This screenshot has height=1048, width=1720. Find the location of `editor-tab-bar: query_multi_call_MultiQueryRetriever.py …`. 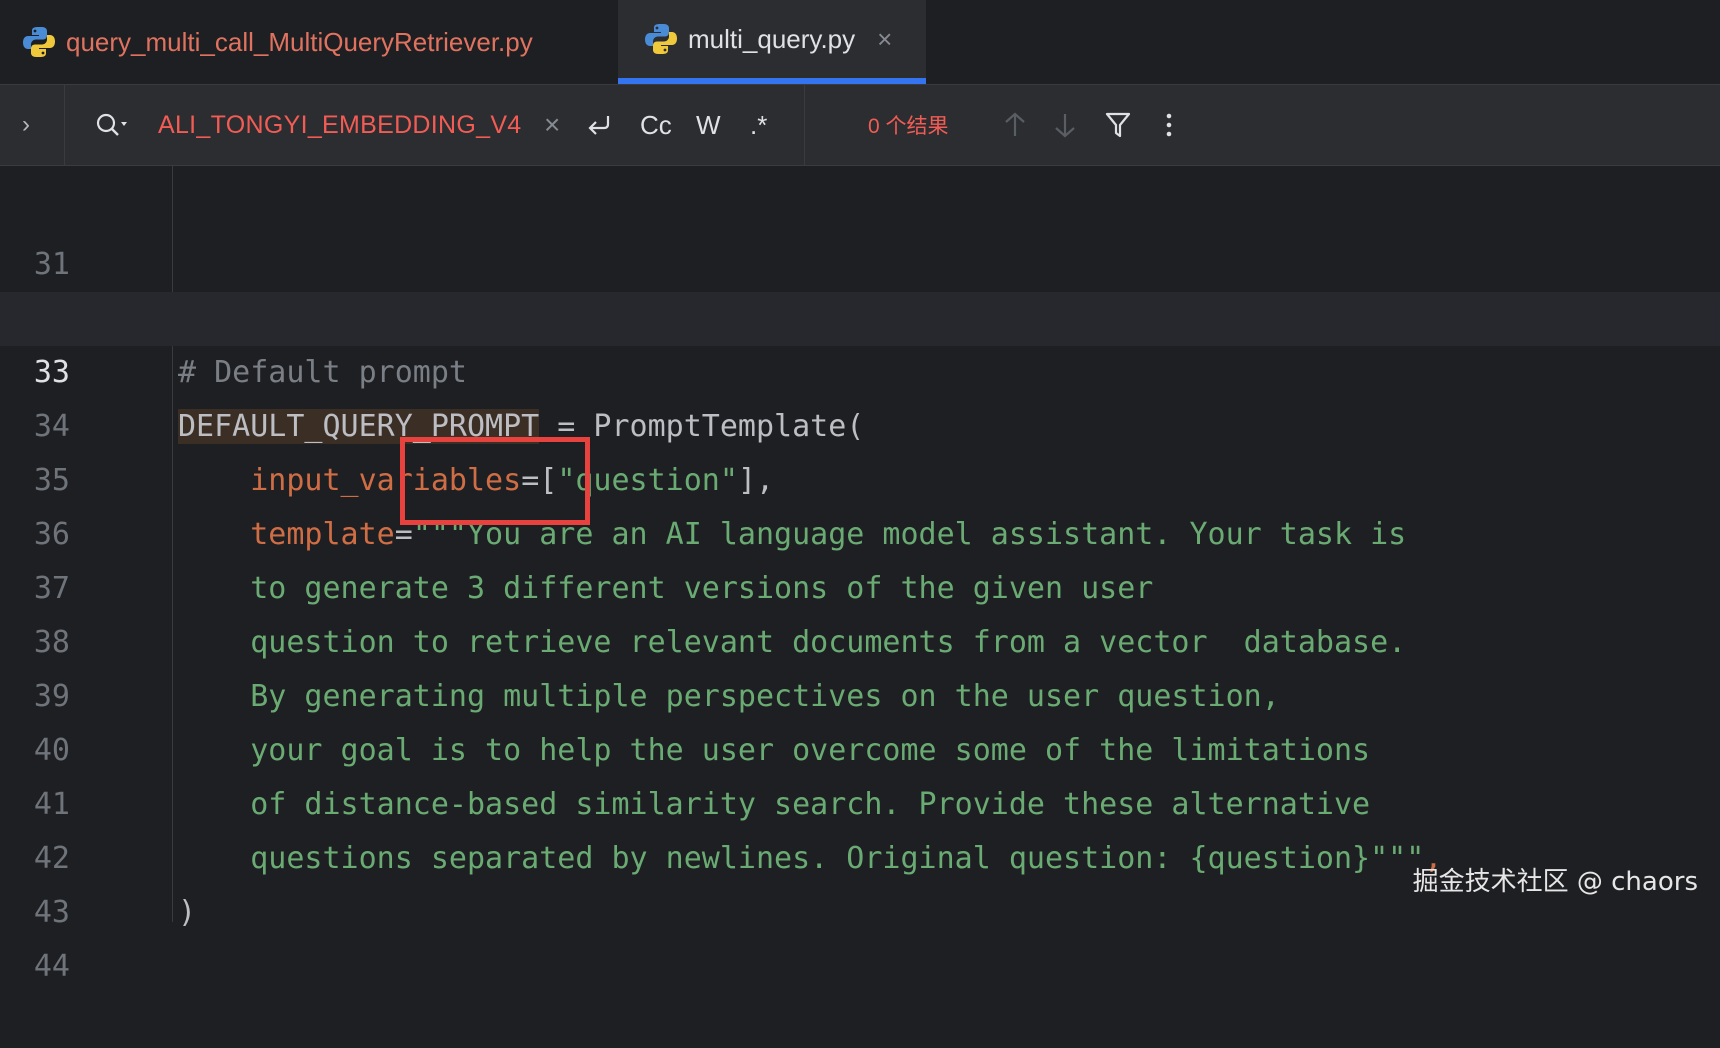

editor-tab-bar: query_multi_call_MultiQueryRetriever.py … is located at coordinates (860, 42).